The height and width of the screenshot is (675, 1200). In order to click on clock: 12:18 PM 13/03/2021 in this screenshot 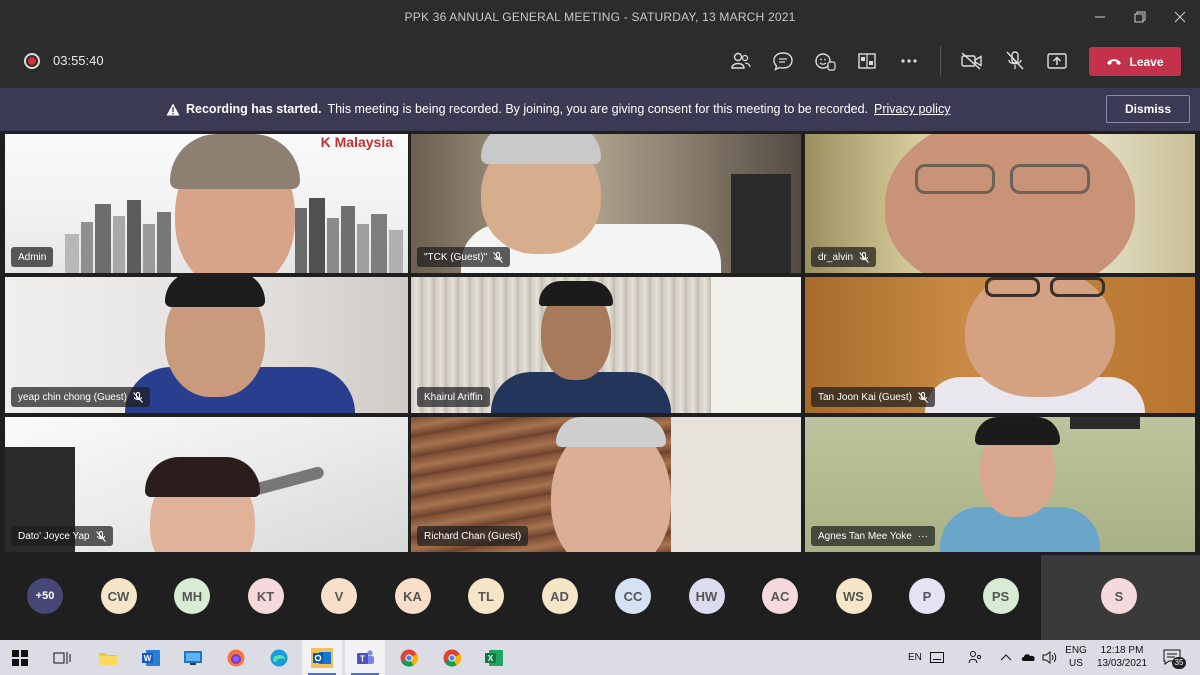, I will do `click(1122, 657)`.